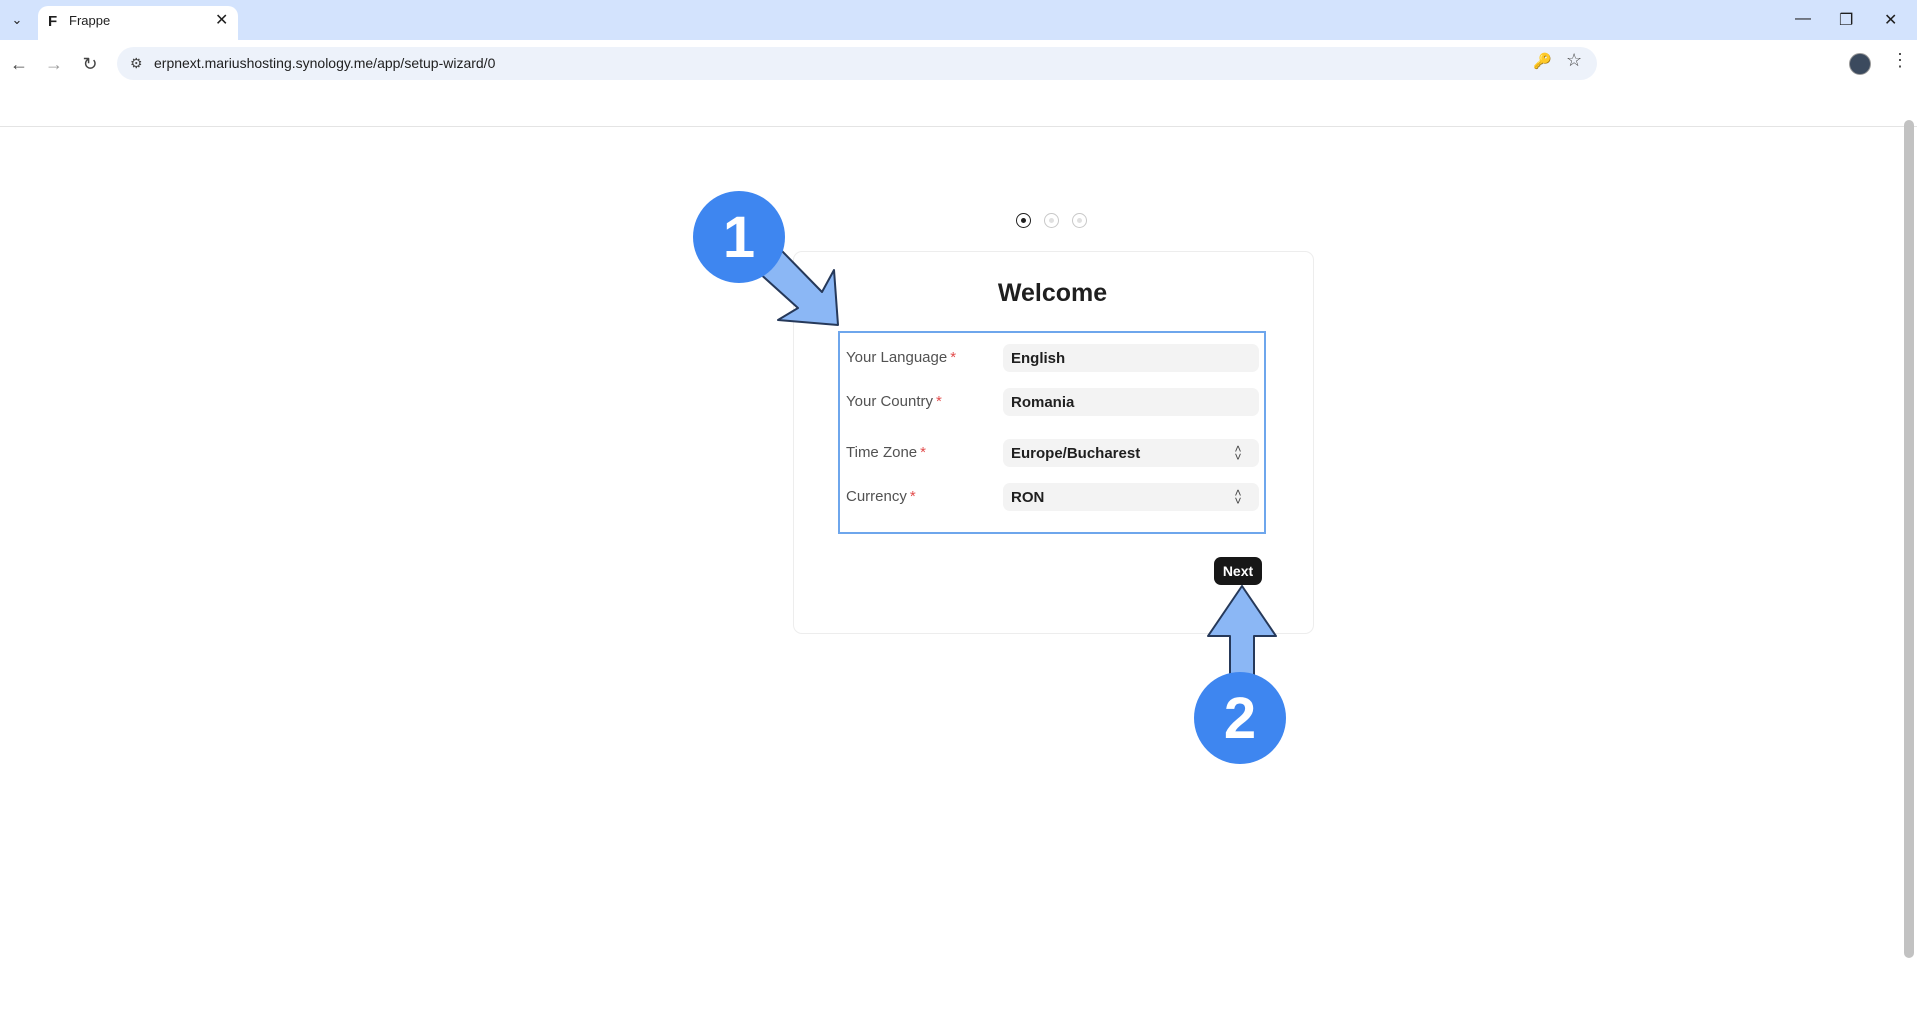 This screenshot has height=1029, width=1917. What do you see at coordinates (1242, 630) in the screenshot?
I see `arrow-2-icon` at bounding box center [1242, 630].